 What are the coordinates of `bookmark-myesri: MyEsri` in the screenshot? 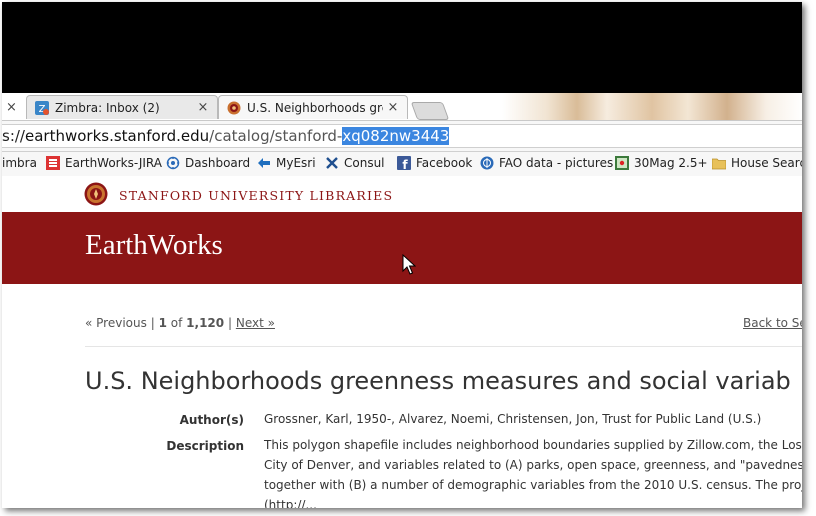 It's located at (286, 163).